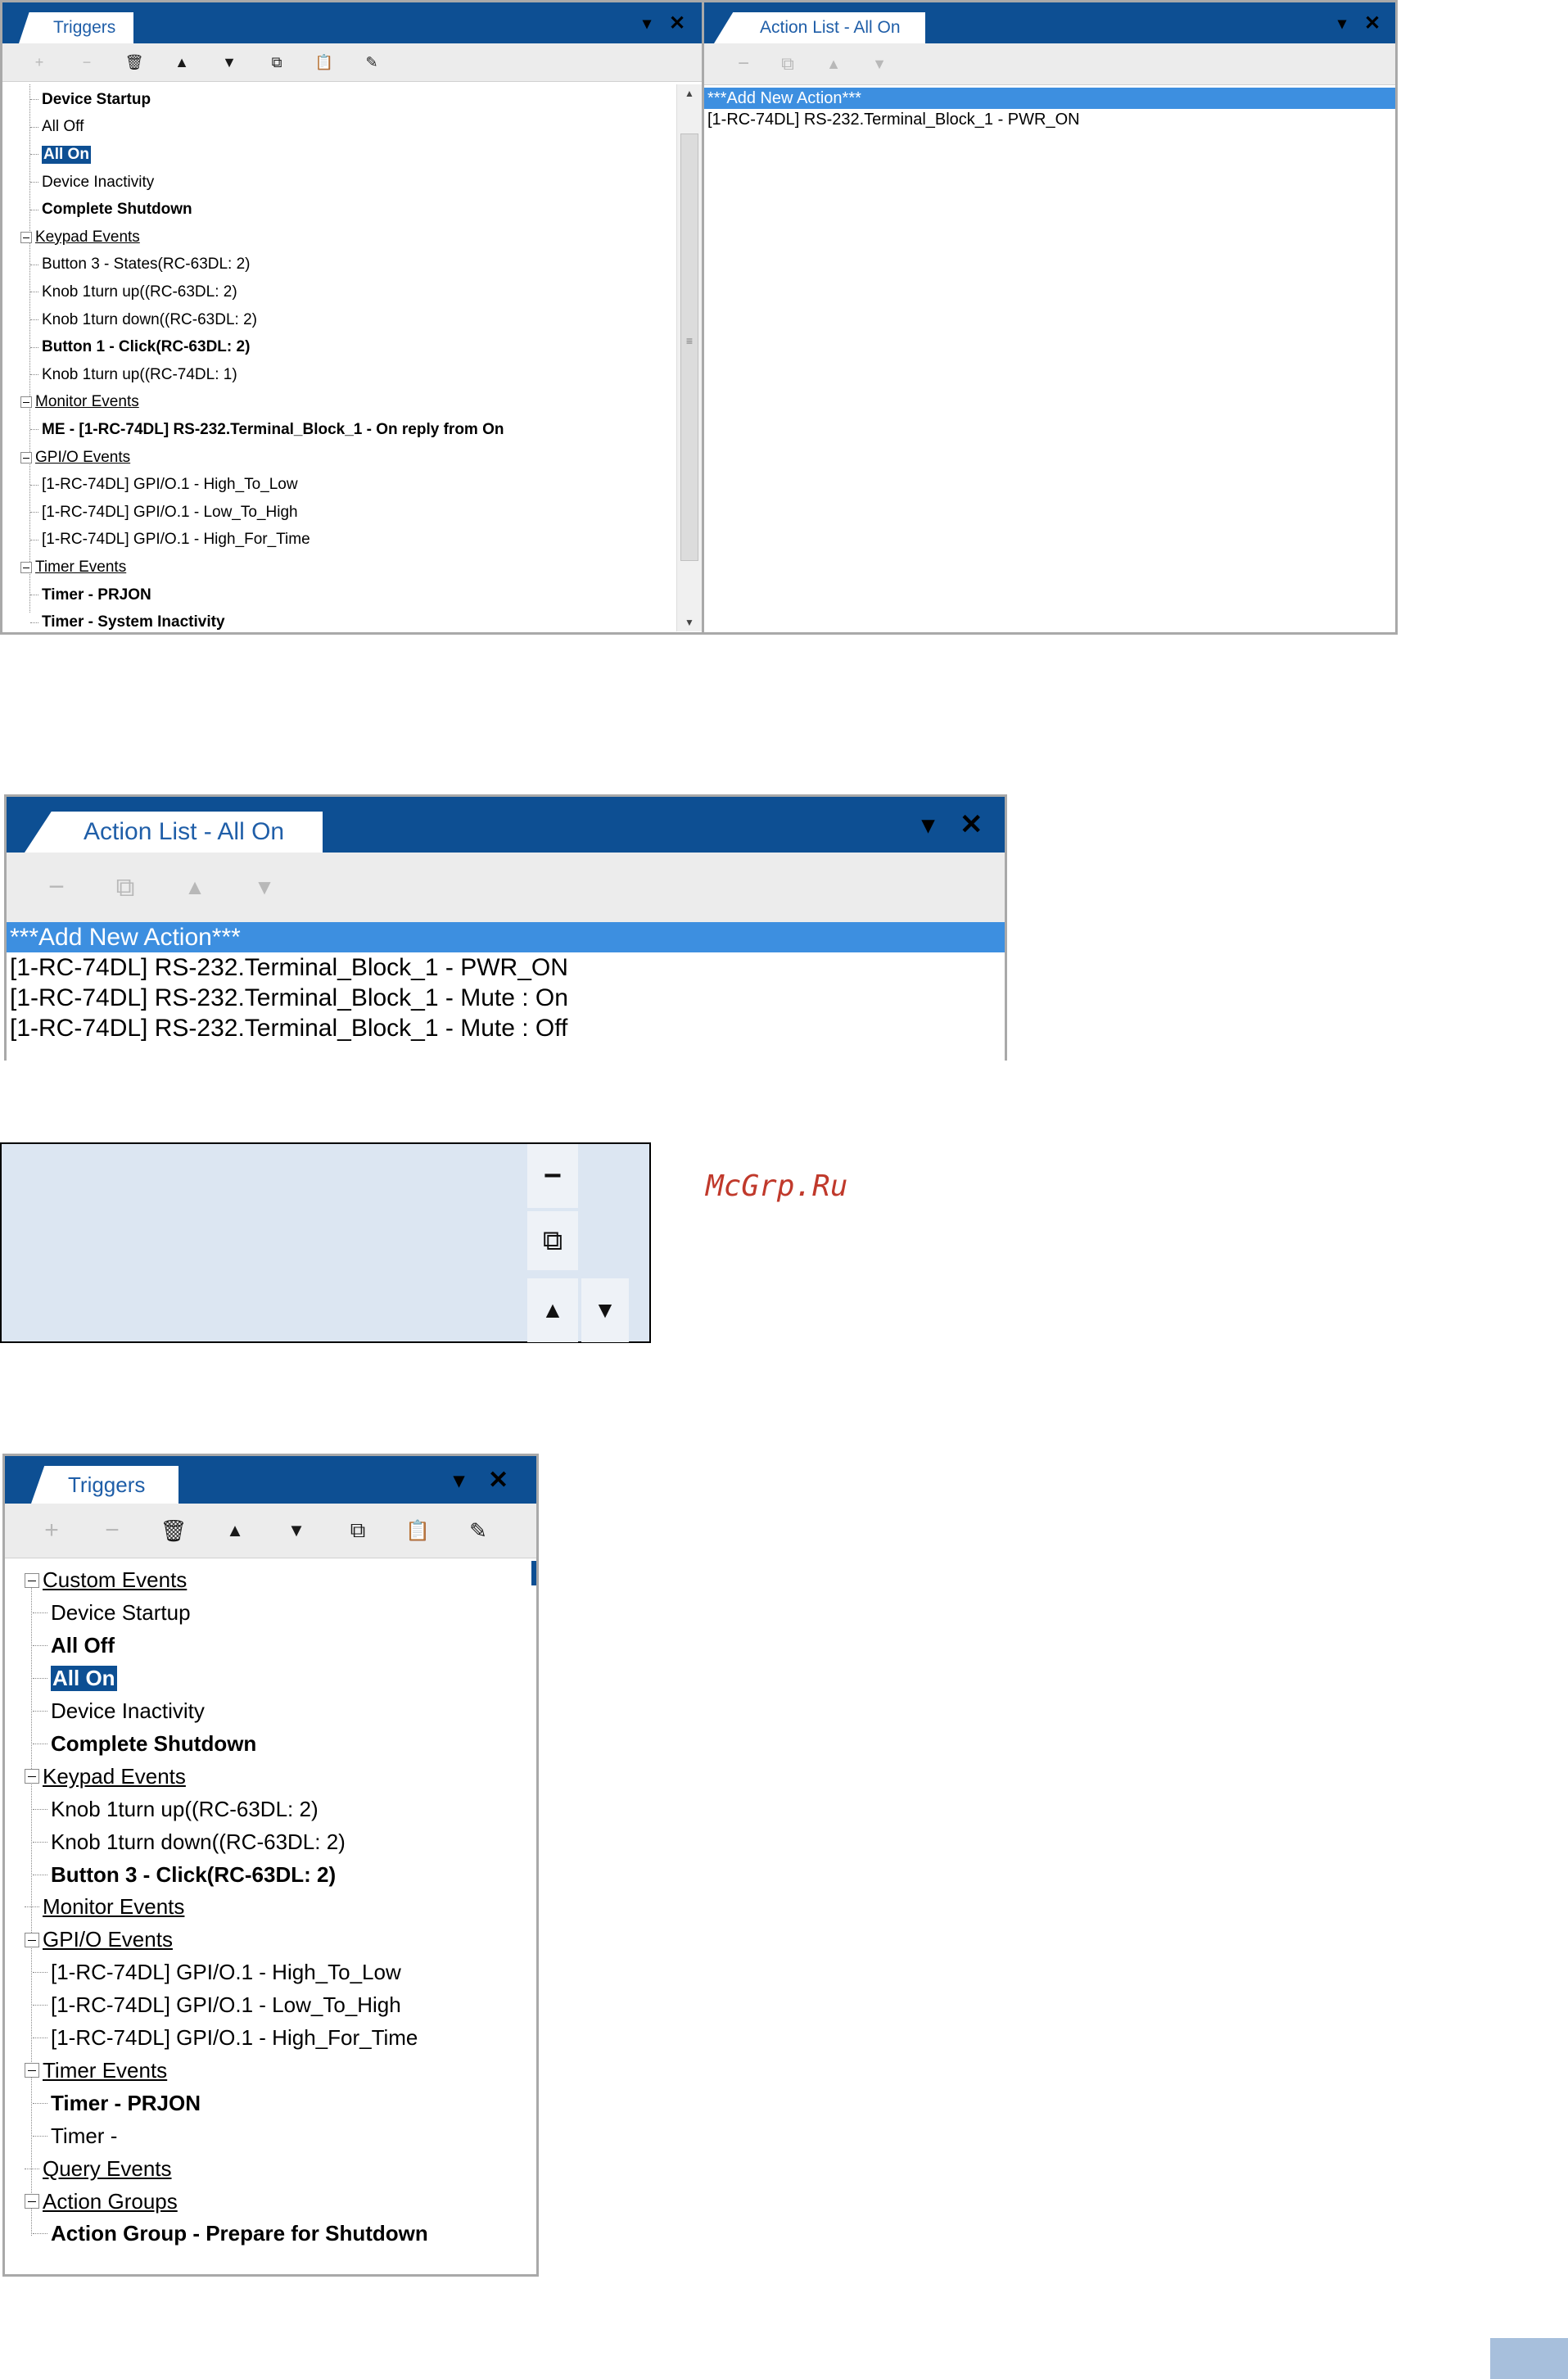 The width and height of the screenshot is (1568, 2379). What do you see at coordinates (134, 375) in the screenshot?
I see `tree-item: Knob 1turn up((RC-74DL: 1)` at bounding box center [134, 375].